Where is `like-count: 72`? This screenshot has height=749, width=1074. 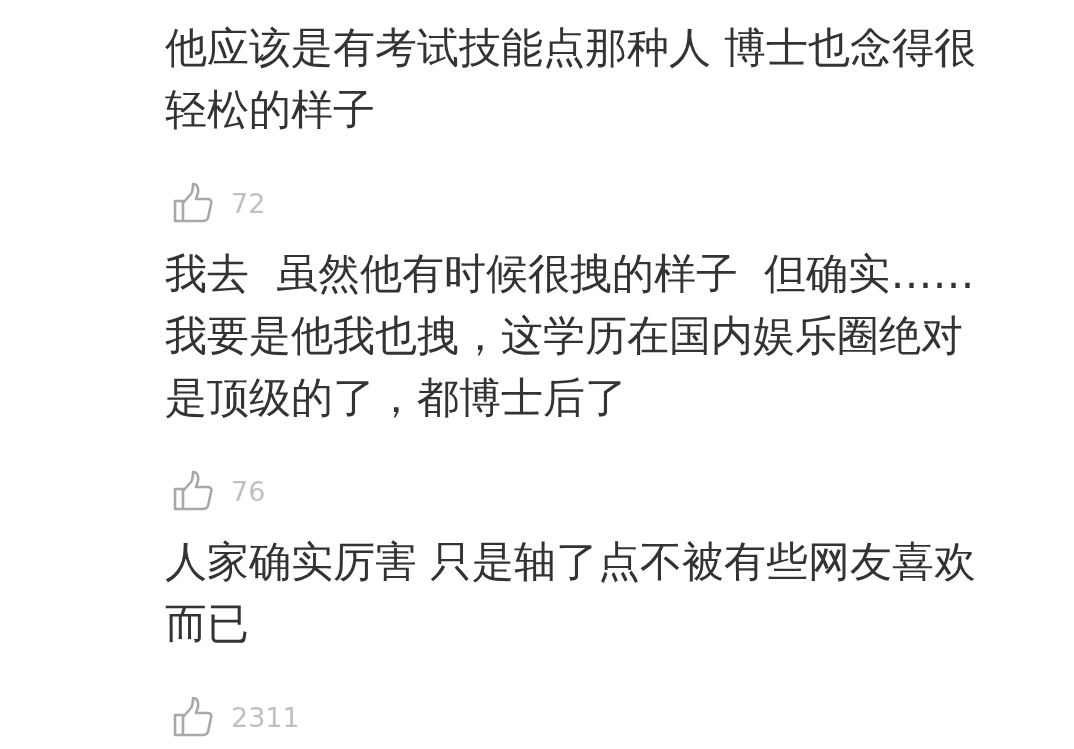
like-count: 72 is located at coordinates (248, 203).